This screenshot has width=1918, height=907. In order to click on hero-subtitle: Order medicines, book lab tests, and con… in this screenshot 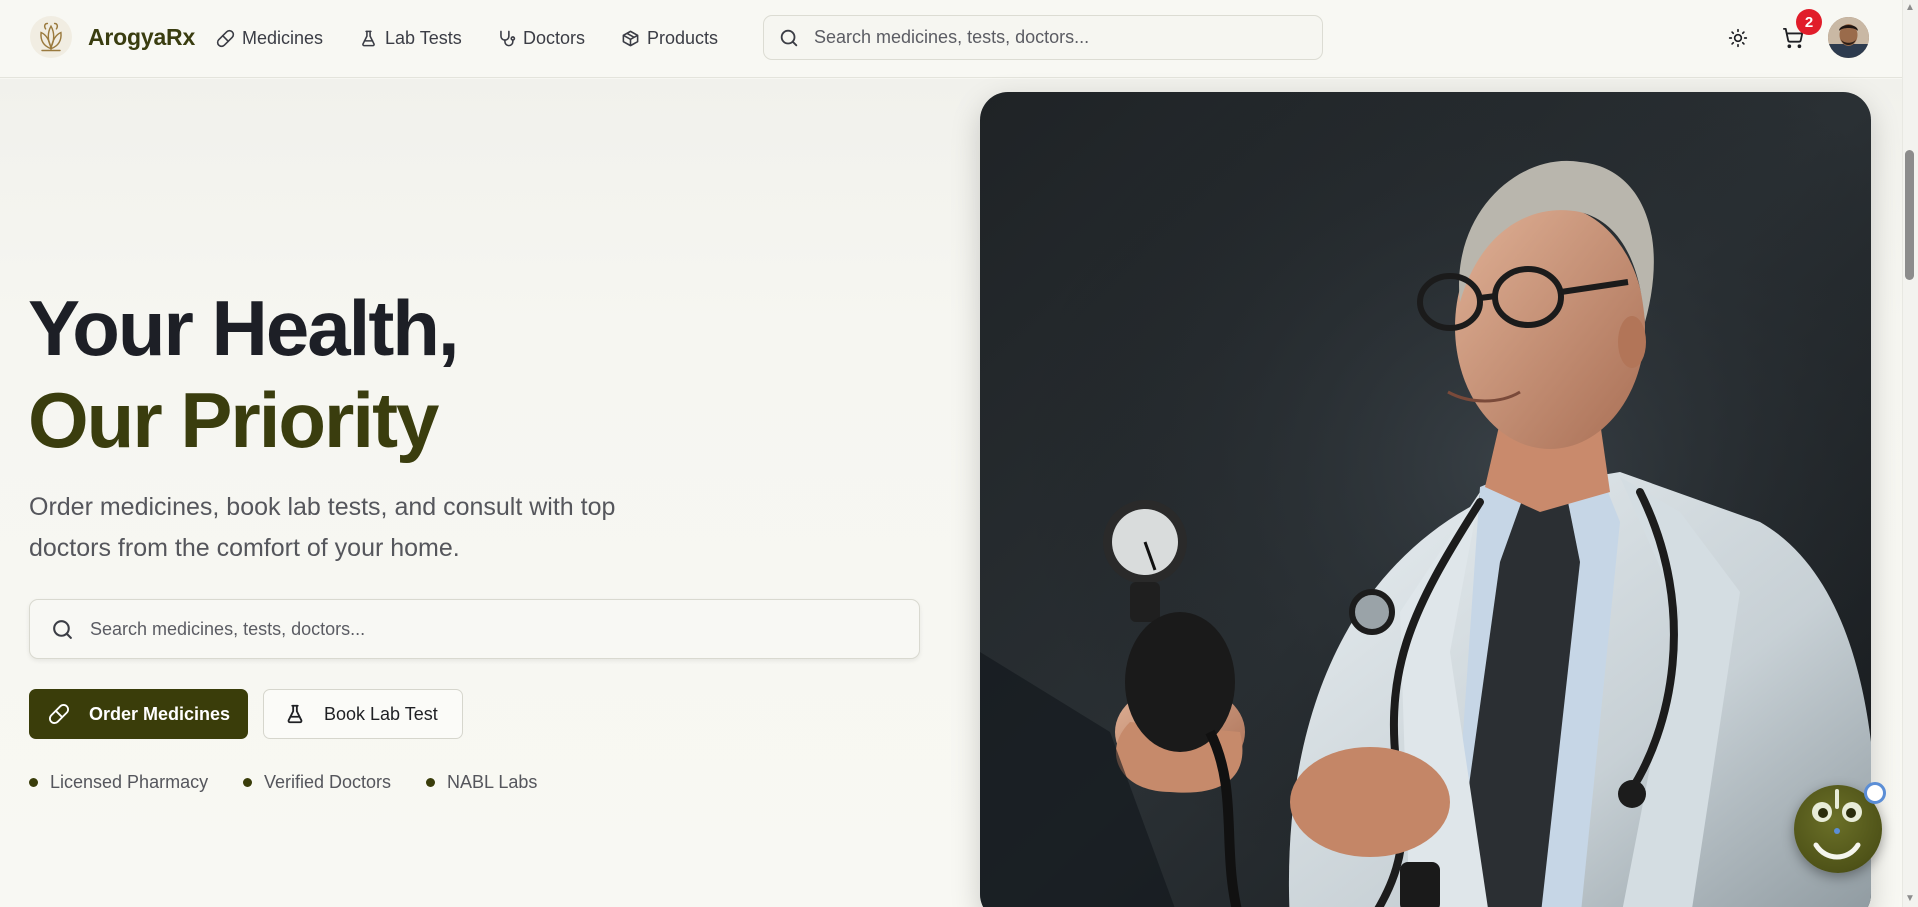, I will do `click(322, 527)`.